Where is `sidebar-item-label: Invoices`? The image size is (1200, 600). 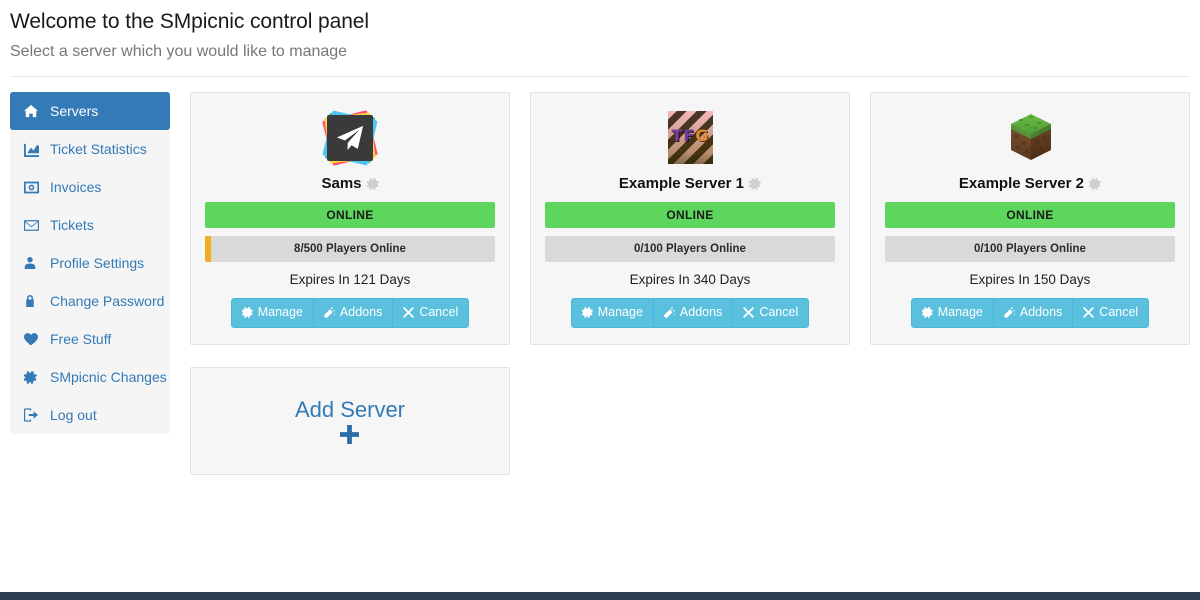 sidebar-item-label: Invoices is located at coordinates (76, 187).